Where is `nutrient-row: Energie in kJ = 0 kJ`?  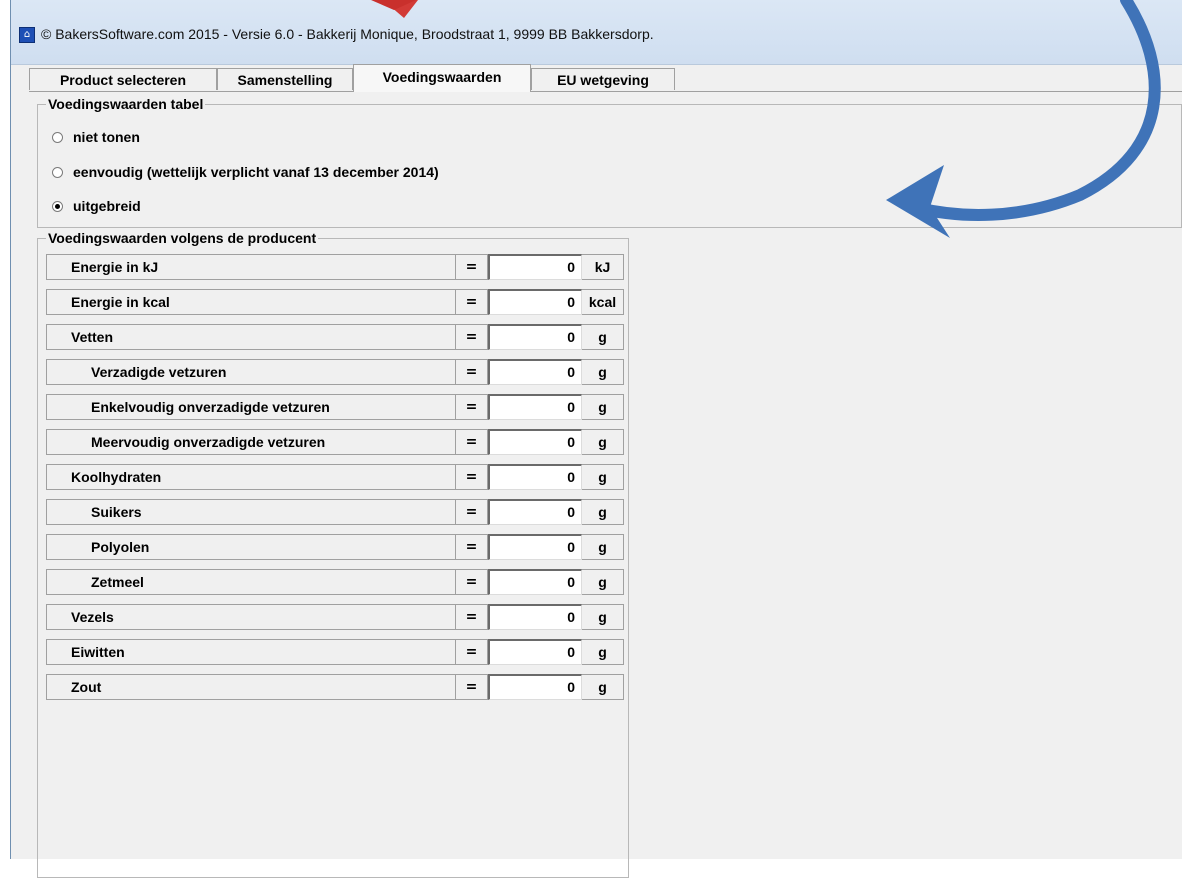
nutrient-row: Energie in kJ = 0 kJ is located at coordinates (334, 266).